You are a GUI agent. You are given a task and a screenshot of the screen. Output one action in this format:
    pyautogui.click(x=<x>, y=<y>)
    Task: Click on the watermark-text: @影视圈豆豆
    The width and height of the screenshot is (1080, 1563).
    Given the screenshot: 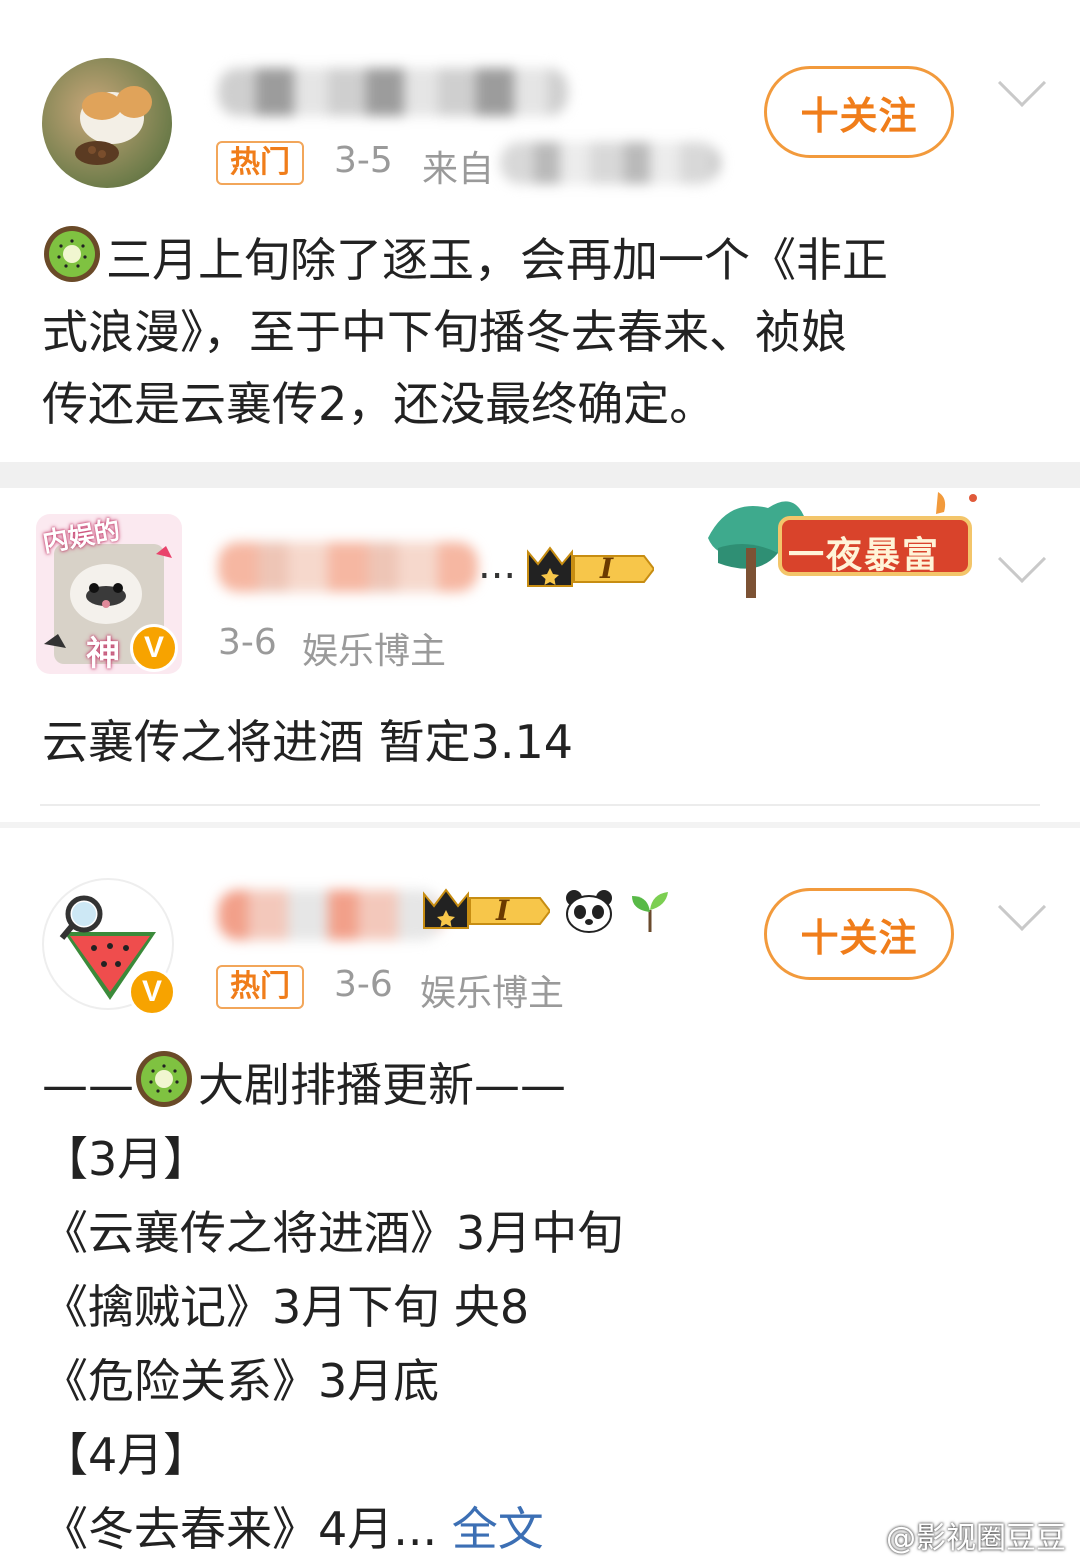 What is the action you would take?
    pyautogui.click(x=976, y=1538)
    